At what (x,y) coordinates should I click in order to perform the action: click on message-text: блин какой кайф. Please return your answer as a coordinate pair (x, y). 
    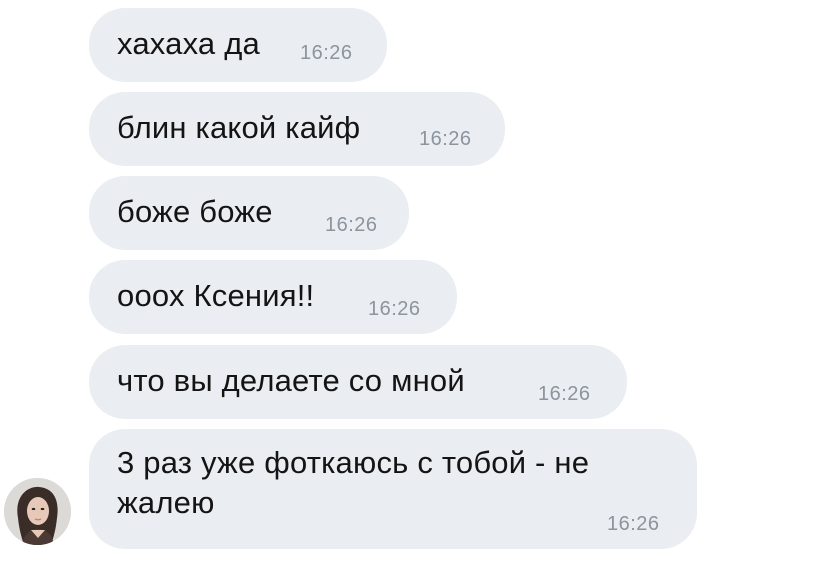
    Looking at the image, I should click on (239, 127).